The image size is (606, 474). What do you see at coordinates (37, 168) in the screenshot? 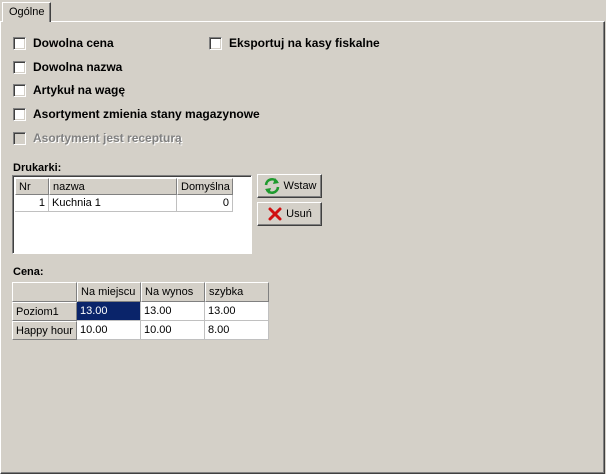
I see `printers-label: Drukarki:` at bounding box center [37, 168].